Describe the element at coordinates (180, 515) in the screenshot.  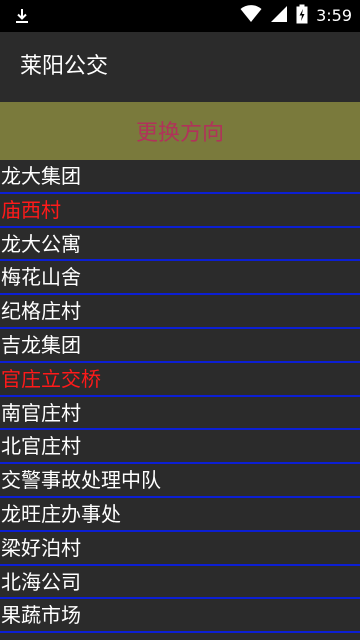
I see `stop-list-item: 龙旺庄办事处` at that location.